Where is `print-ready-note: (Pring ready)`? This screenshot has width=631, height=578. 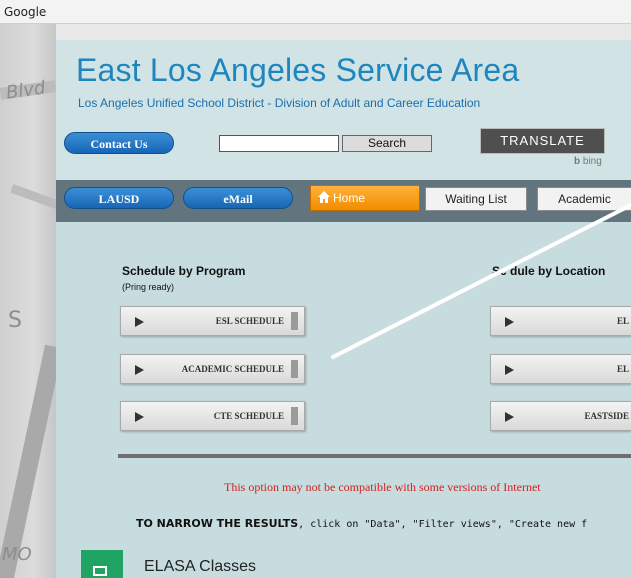
print-ready-note: (Pring ready) is located at coordinates (148, 287).